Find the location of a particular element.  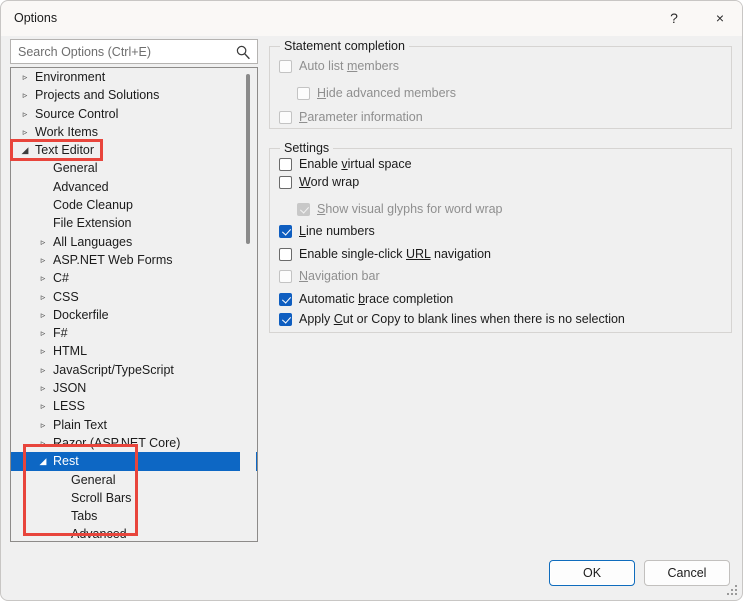

accelerator-key: v is located at coordinates (344, 164).